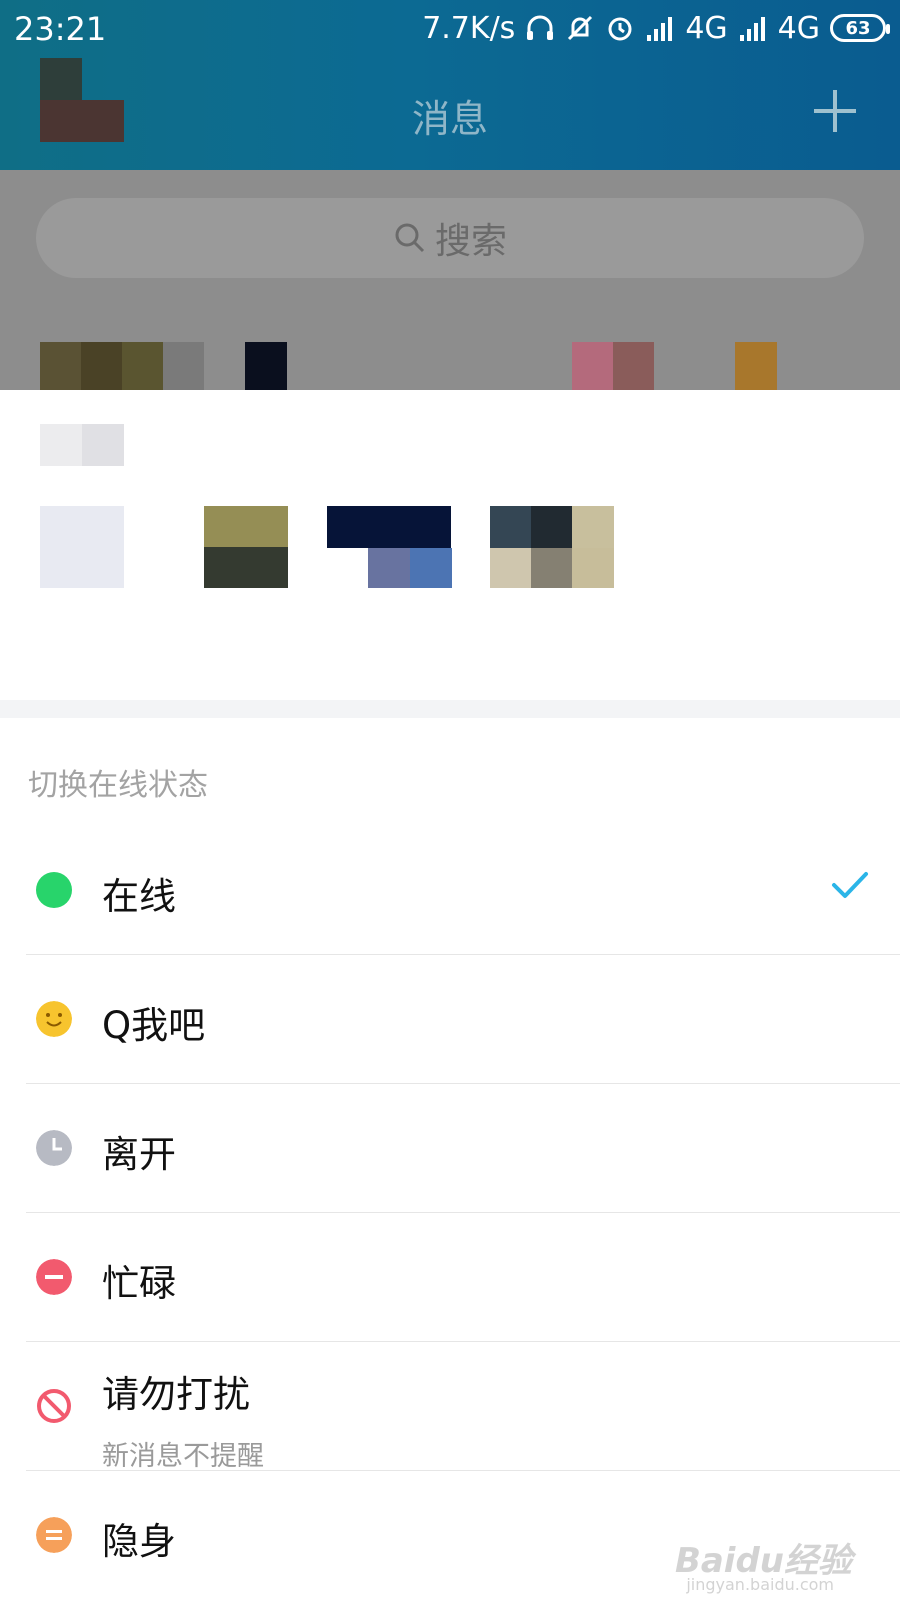 Image resolution: width=900 pixels, height=1600 pixels. What do you see at coordinates (450, 280) in the screenshot?
I see `dimmed-message-list: 搜索` at bounding box center [450, 280].